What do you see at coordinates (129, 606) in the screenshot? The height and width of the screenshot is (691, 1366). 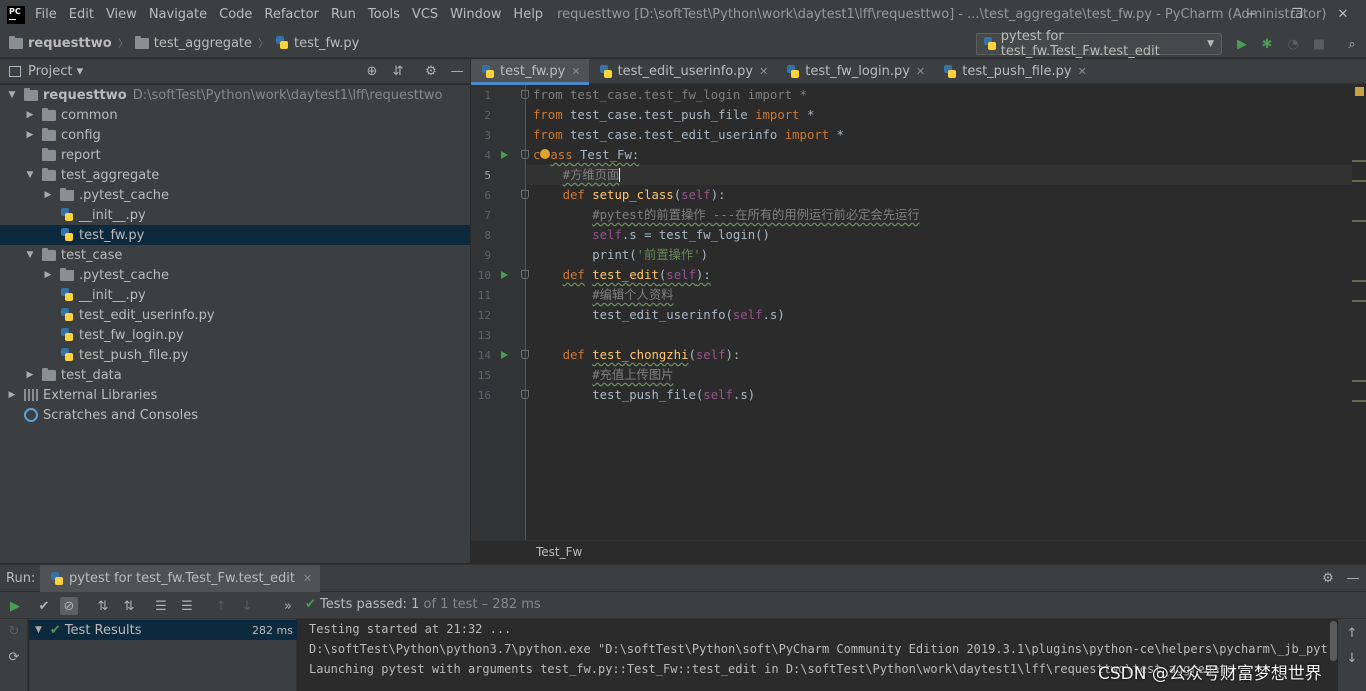 I see `sort-duration-icon: ⇅` at bounding box center [129, 606].